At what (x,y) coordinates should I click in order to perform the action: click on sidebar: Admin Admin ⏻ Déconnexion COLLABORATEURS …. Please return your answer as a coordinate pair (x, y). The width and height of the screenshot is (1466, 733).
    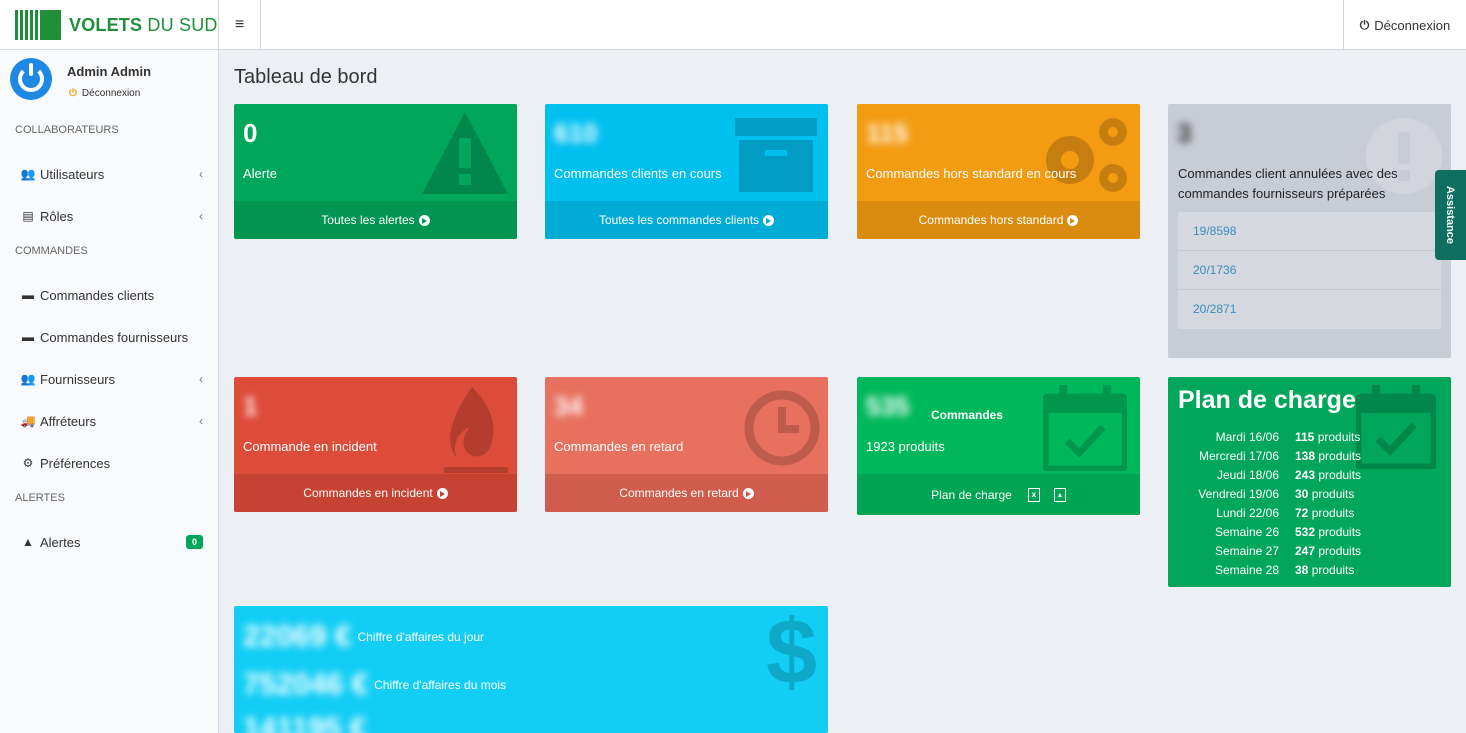
    Looking at the image, I should click on (109, 391).